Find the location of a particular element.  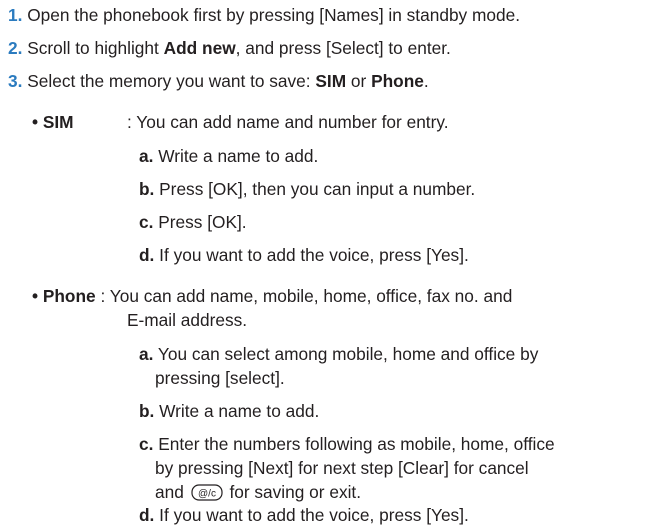

key-icon-label: @/c is located at coordinates (207, 494).